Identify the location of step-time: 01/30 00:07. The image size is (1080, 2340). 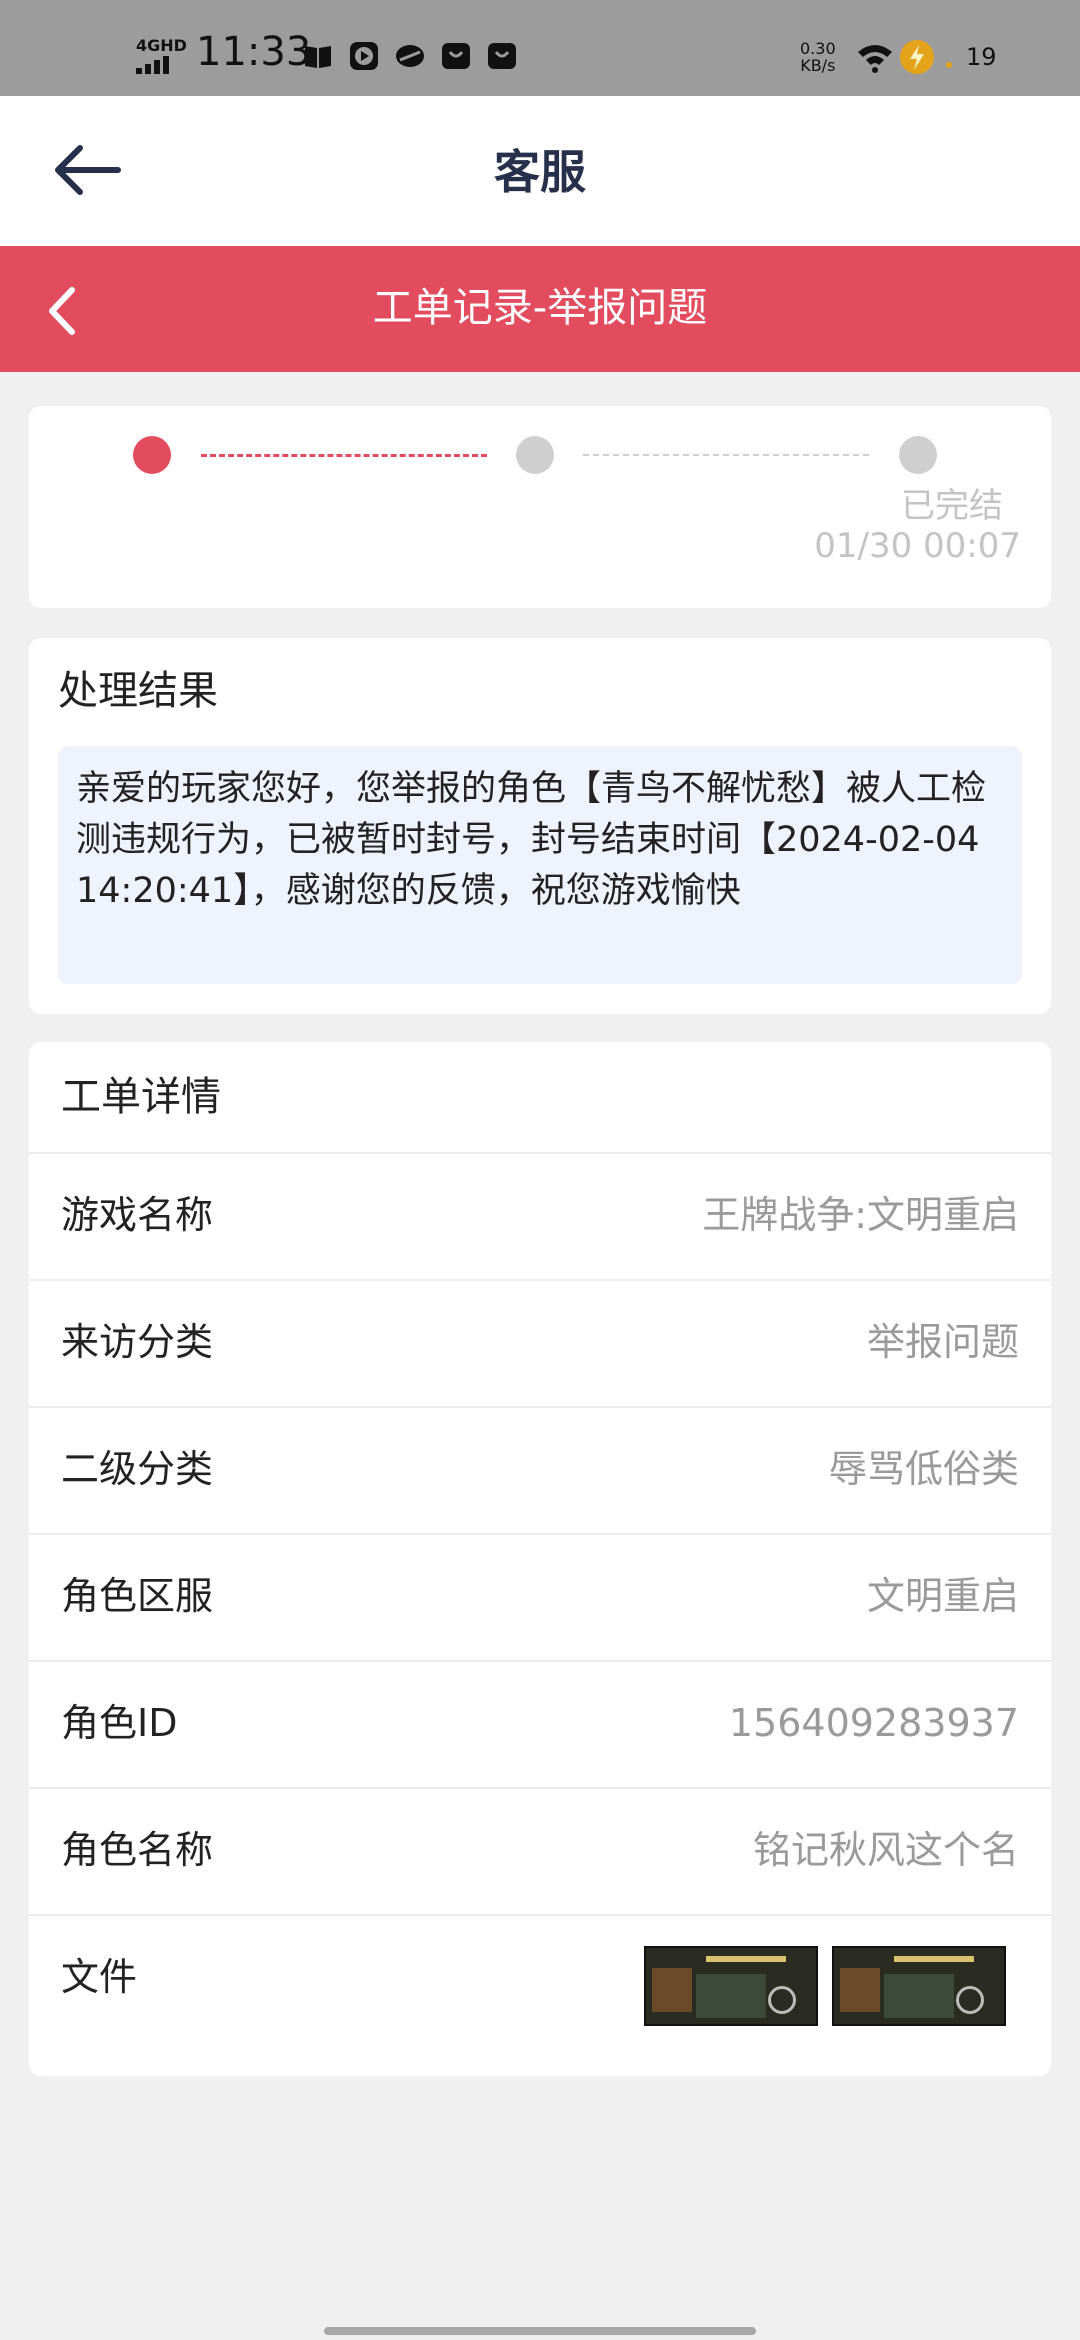
(917, 546).